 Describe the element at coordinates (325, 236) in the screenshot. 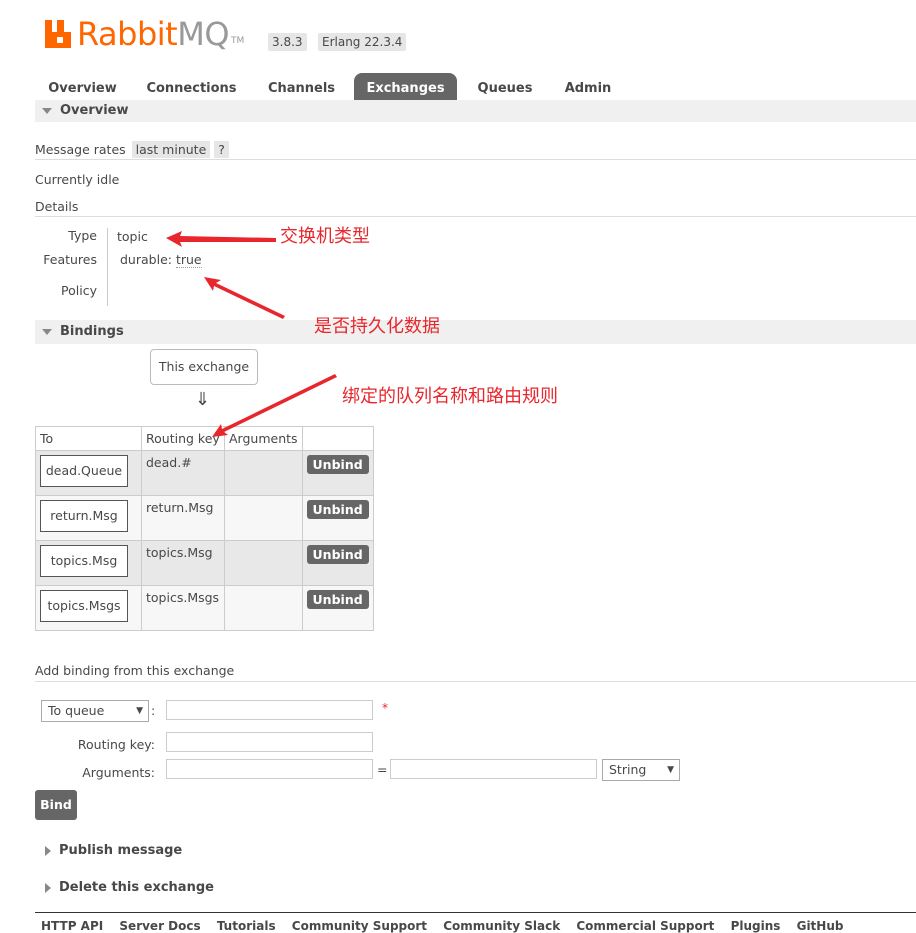

I see `annotation-type-note: 交换机类型` at that location.